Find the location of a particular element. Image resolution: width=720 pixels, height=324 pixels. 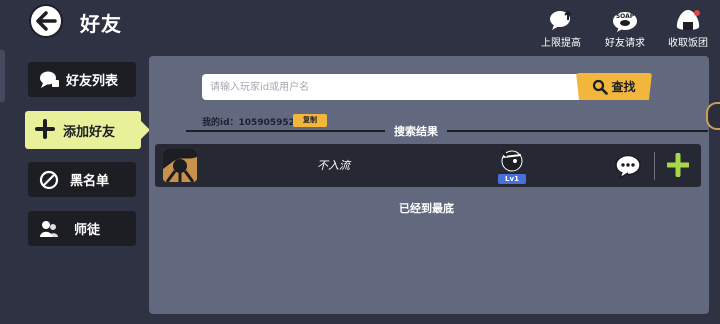

limit-increase-label: 上限提高 is located at coordinates (561, 43).